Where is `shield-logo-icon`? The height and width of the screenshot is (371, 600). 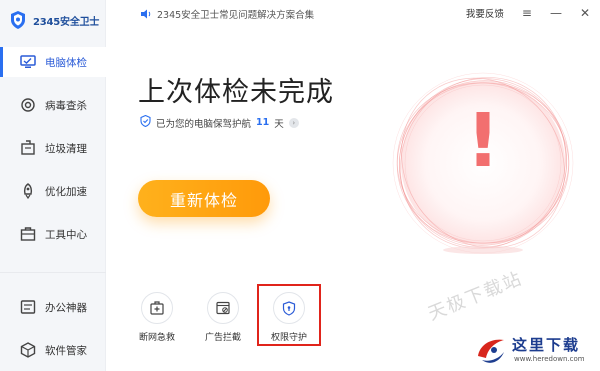 shield-logo-icon is located at coordinates (18, 20).